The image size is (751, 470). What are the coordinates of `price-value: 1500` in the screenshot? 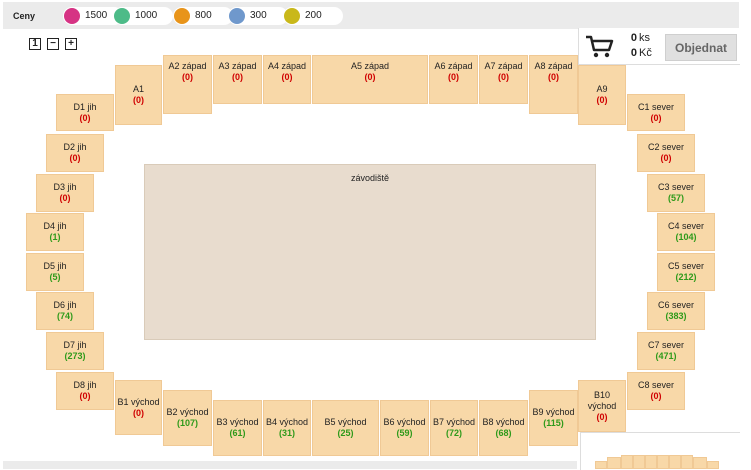 It's located at (96, 15).